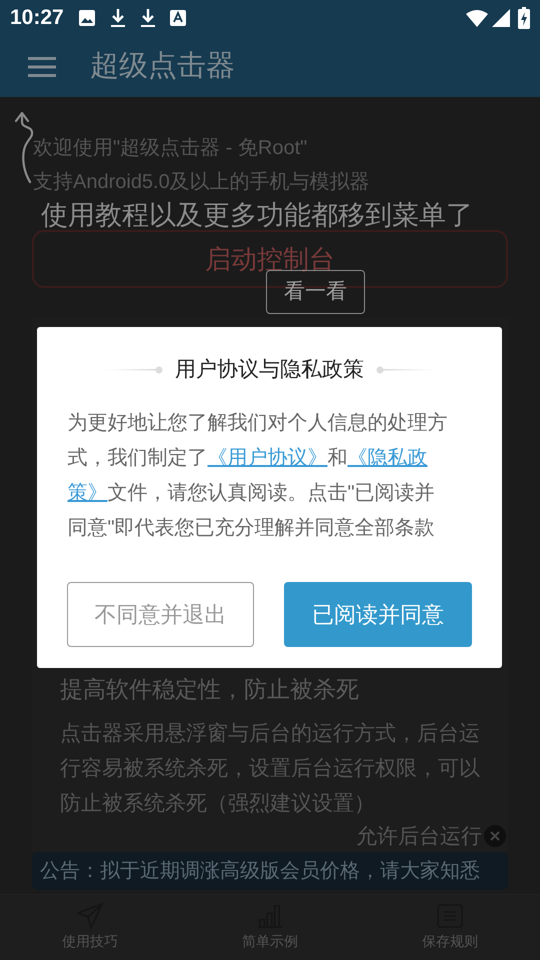 The width and height of the screenshot is (540, 960). What do you see at coordinates (257, 215) in the screenshot?
I see `tutorial-hint: 使用教程以及更多功能都移到菜单了` at bounding box center [257, 215].